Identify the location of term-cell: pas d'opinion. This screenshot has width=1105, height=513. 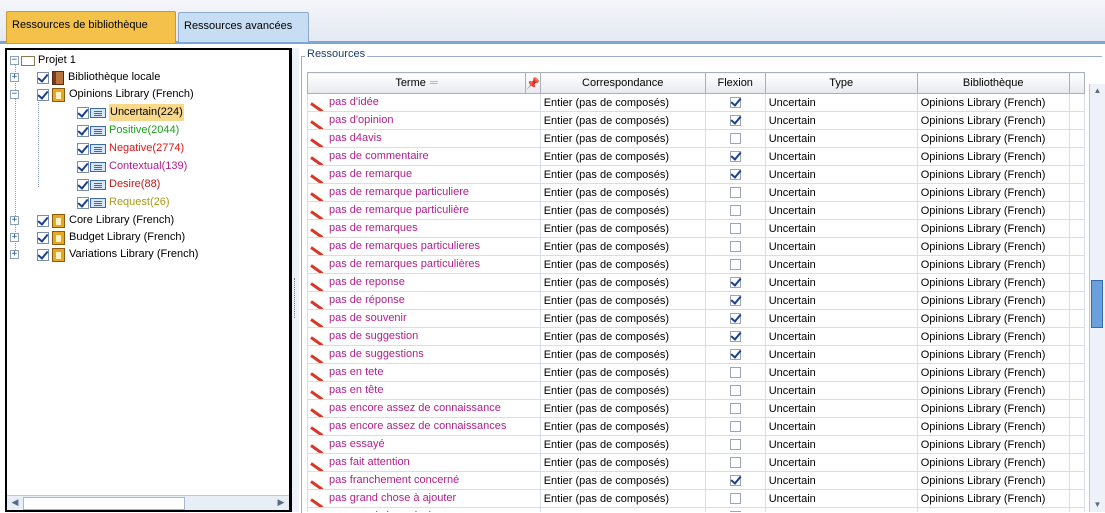
(424, 120).